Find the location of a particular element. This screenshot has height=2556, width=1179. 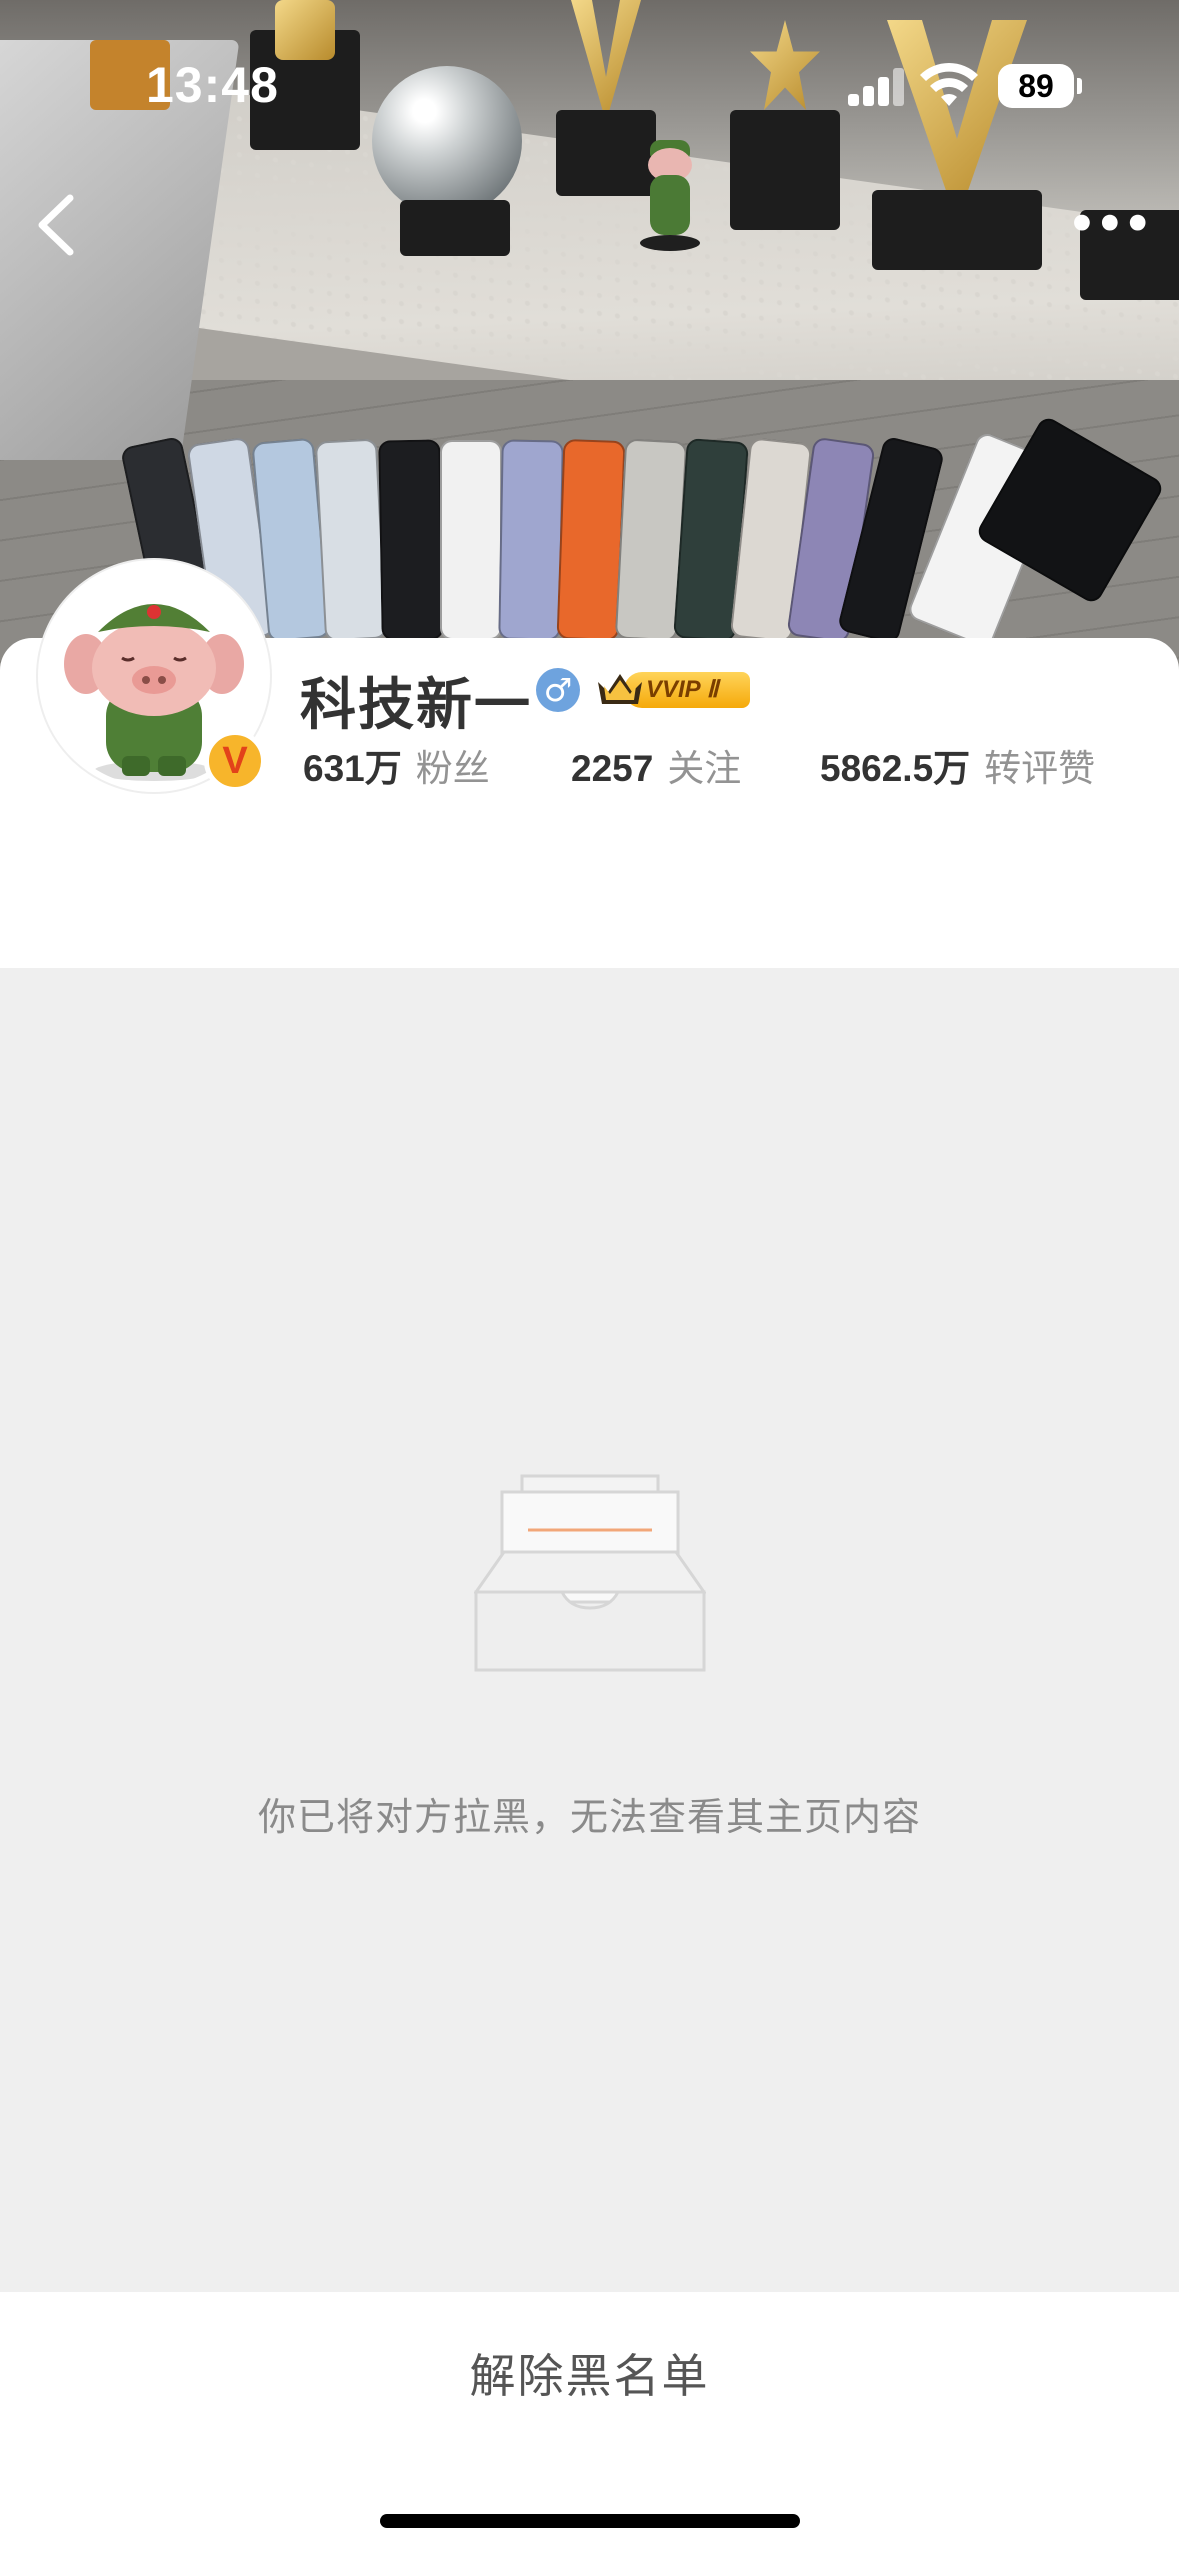

stat-following: 2257 关注 is located at coordinates (656, 764).